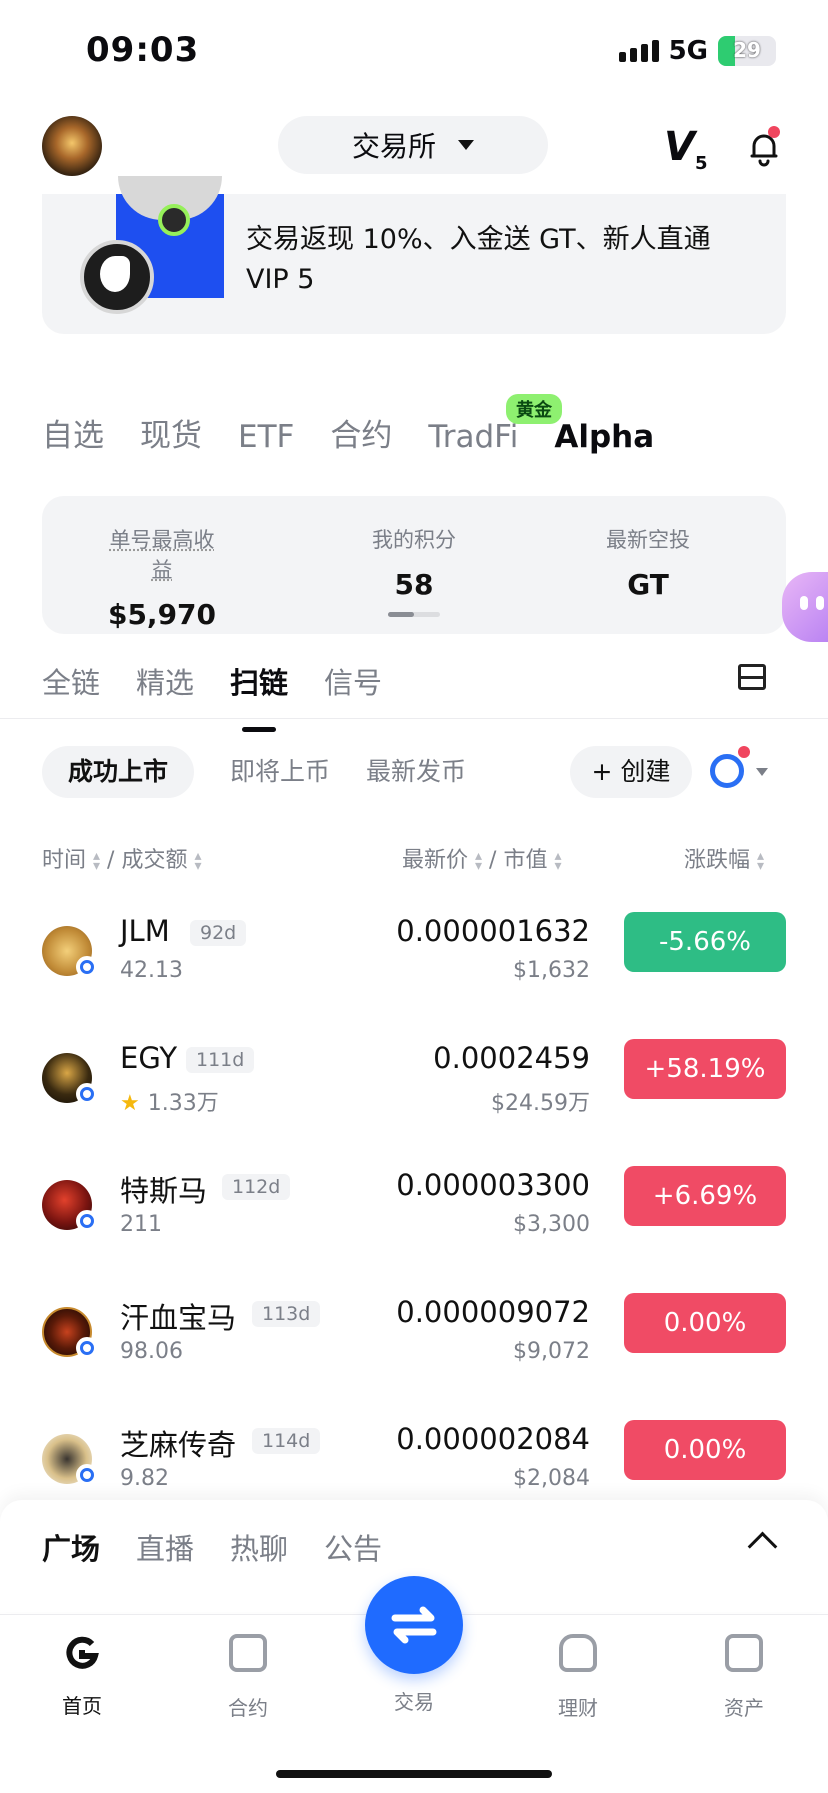 The width and height of the screenshot is (828, 1793). What do you see at coordinates (218, 933) in the screenshot?
I see `token-age: 92d` at bounding box center [218, 933].